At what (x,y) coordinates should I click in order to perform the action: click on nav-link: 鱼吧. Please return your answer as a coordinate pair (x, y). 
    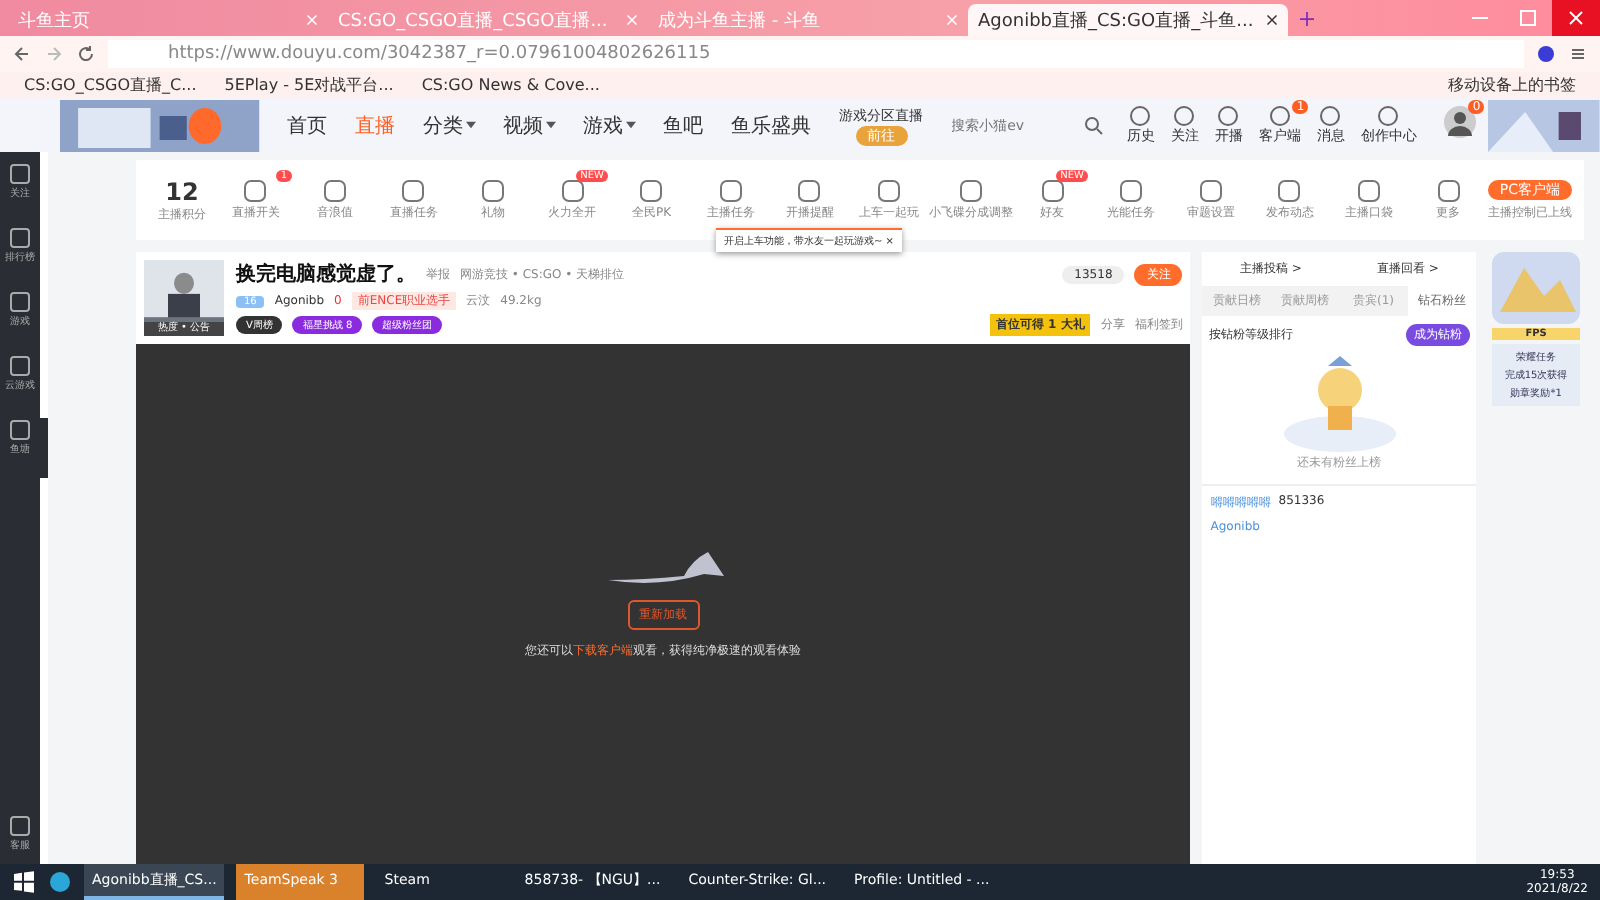
    Looking at the image, I should click on (683, 125).